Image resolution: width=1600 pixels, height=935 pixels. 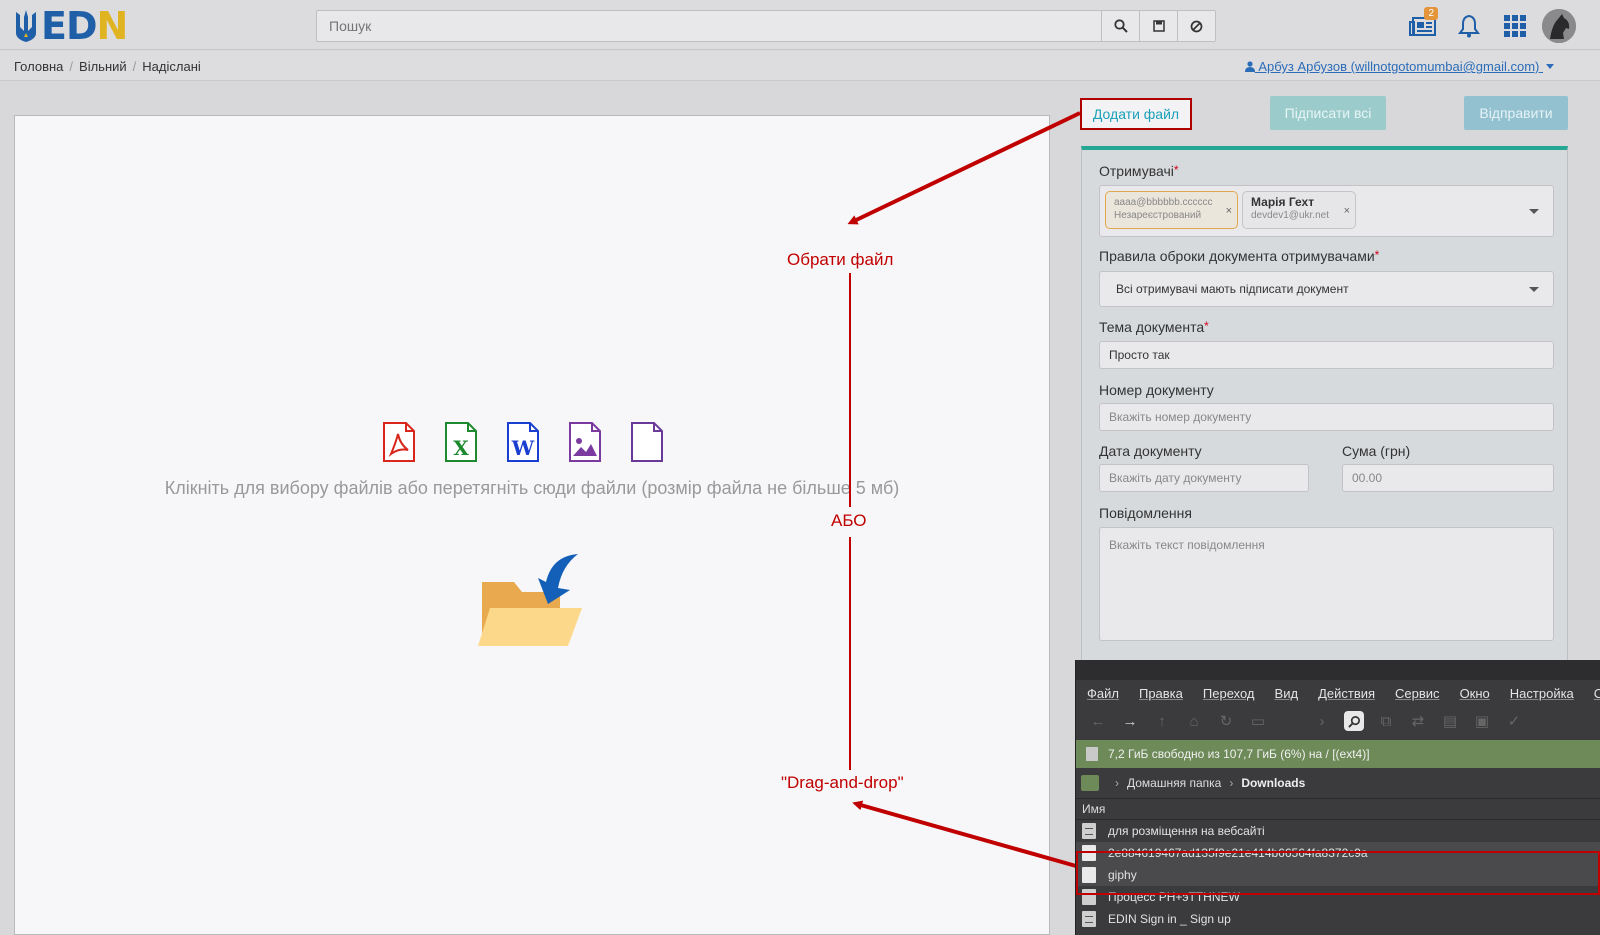 What do you see at coordinates (1150, 451) in the screenshot?
I see `date-label: Дата документу` at bounding box center [1150, 451].